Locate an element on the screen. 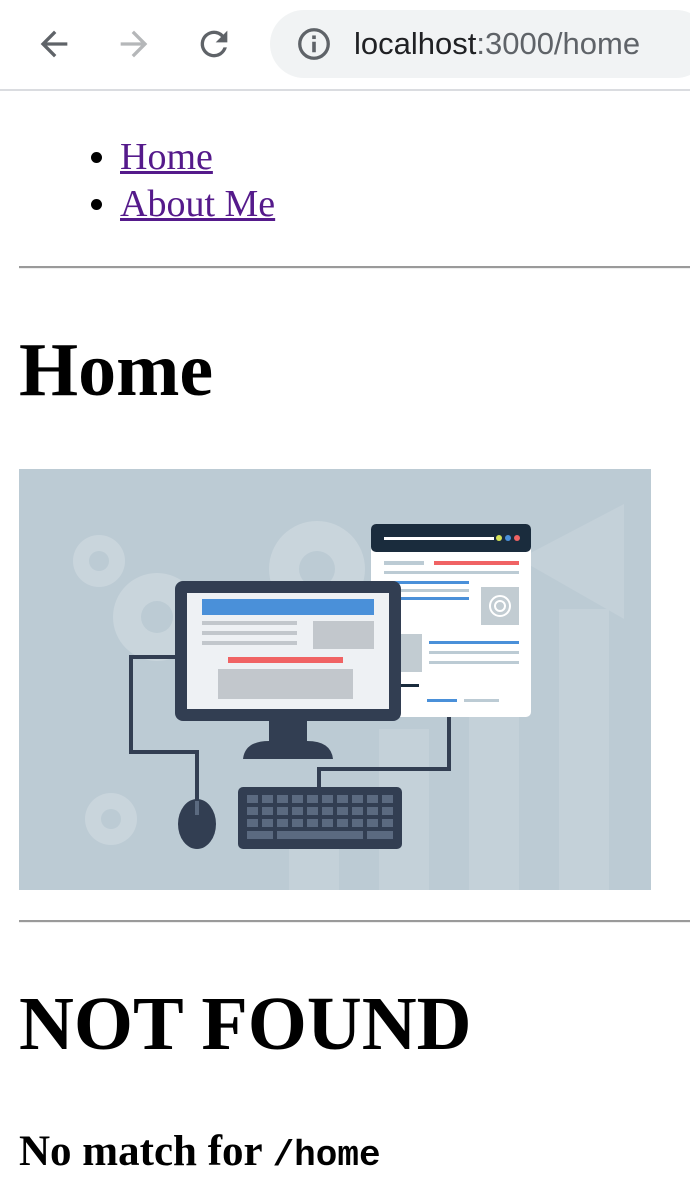 Image resolution: width=690 pixels, height=1202 pixels. nav-item-about: About Me is located at coordinates (197, 204).